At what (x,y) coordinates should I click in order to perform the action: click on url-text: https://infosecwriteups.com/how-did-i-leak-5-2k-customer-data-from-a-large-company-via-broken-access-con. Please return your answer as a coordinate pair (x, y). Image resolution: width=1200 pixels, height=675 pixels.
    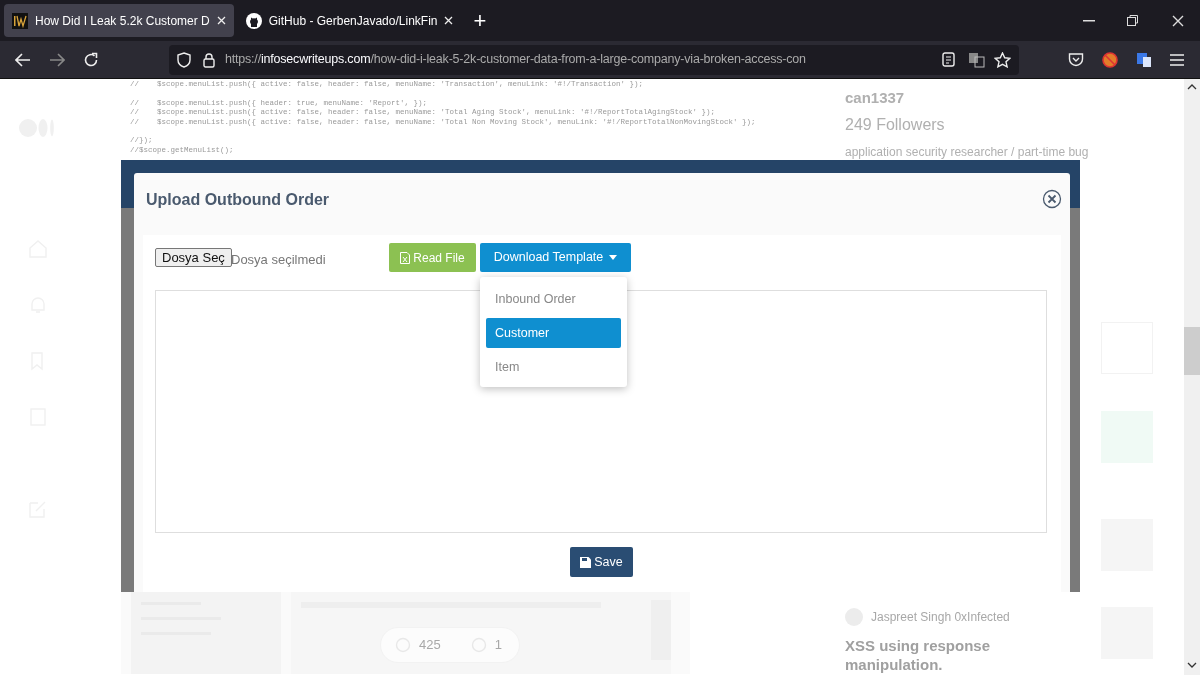
    Looking at the image, I should click on (515, 60).